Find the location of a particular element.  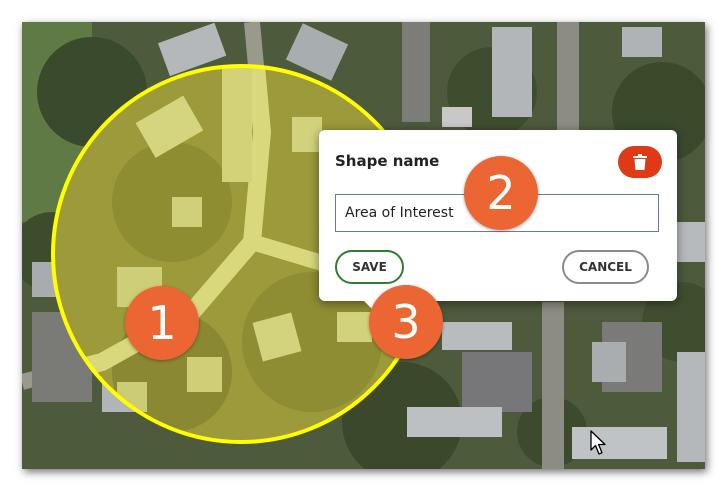

popup-title: Shape name is located at coordinates (387, 161).